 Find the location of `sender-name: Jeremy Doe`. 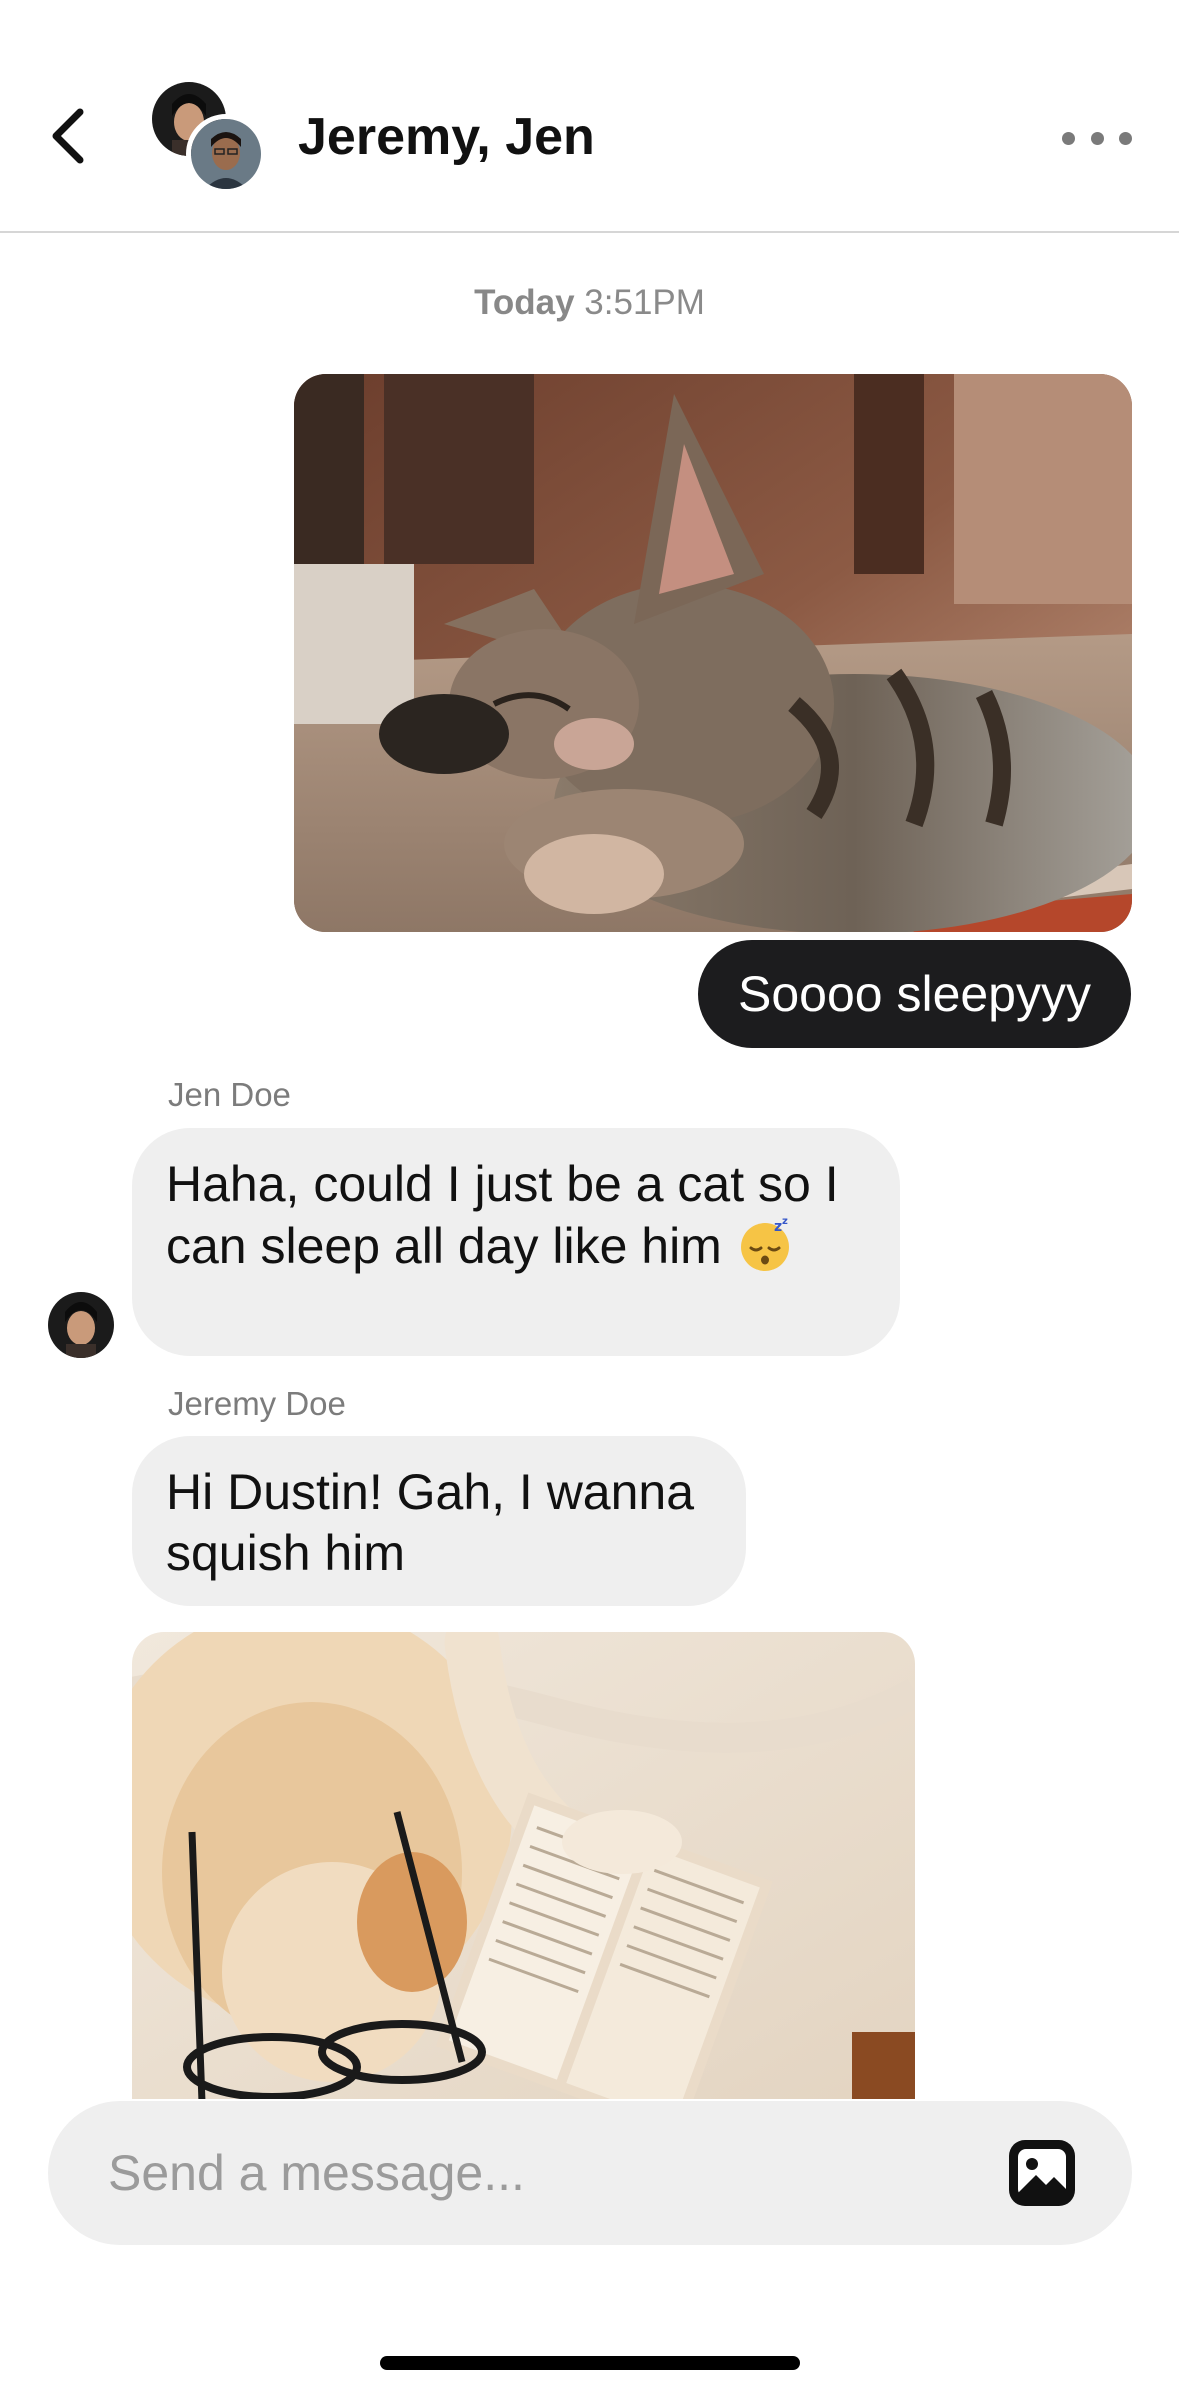

sender-name: Jeremy Doe is located at coordinates (257, 1403).